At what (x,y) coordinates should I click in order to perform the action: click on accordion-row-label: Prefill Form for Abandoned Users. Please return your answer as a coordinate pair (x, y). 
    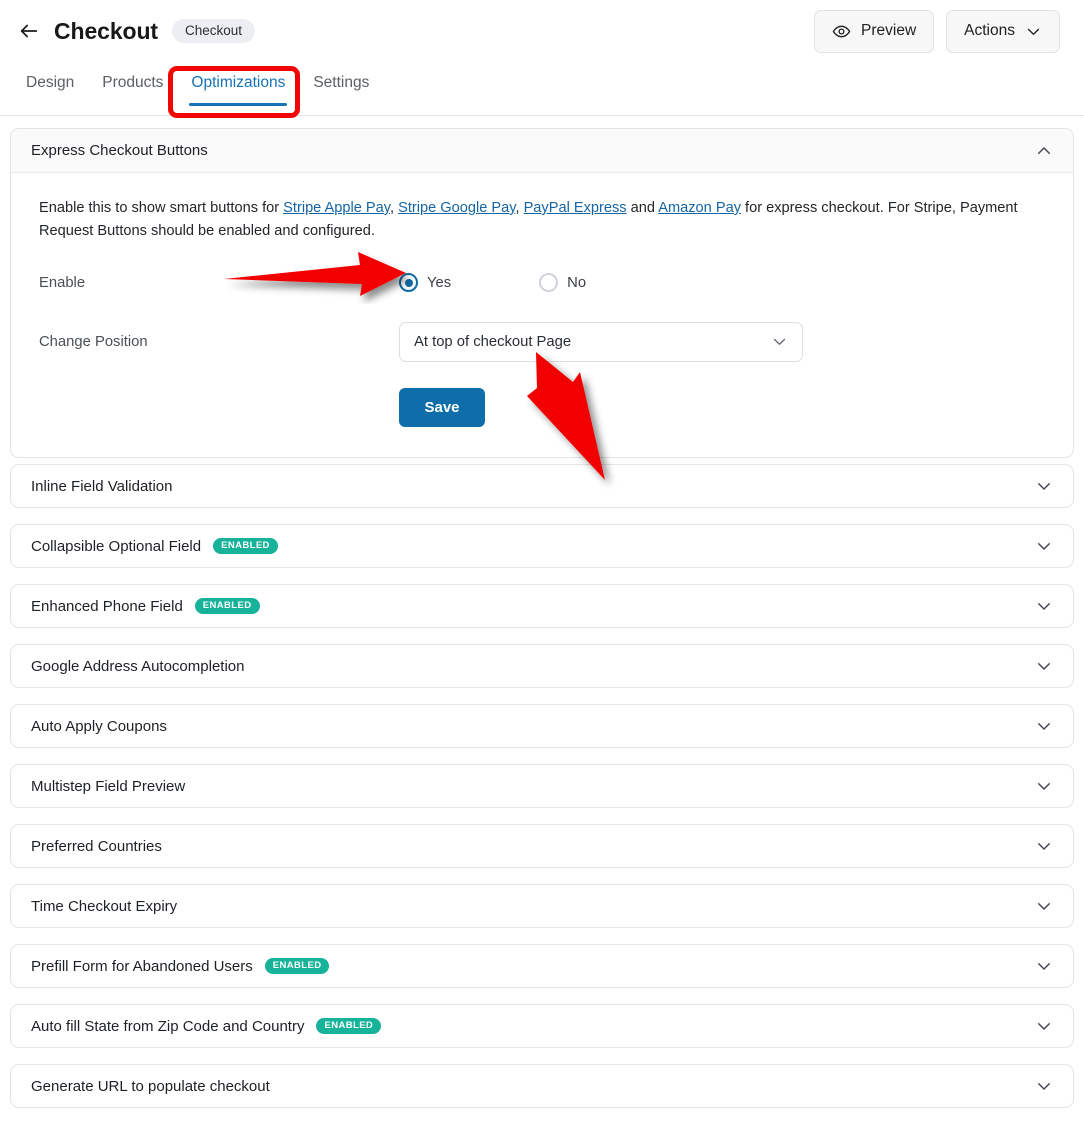
    Looking at the image, I should click on (142, 966).